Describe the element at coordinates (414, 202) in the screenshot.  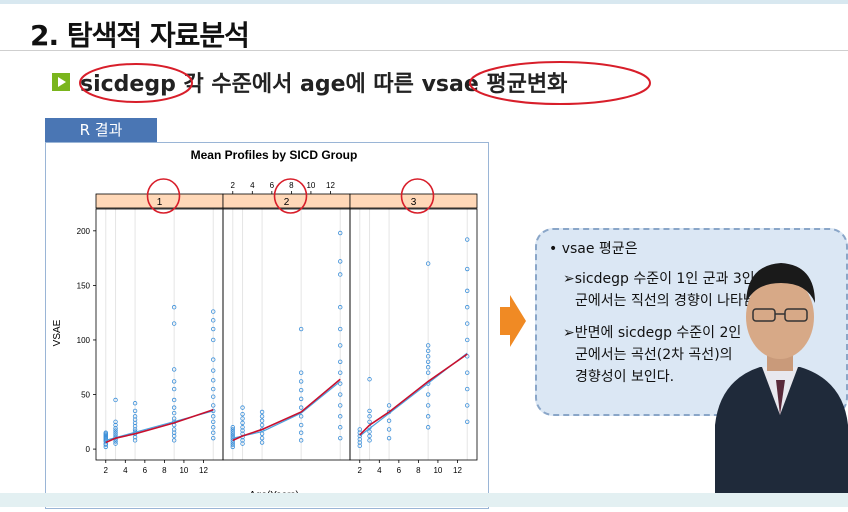
I see `panel-strip-label: 3` at that location.